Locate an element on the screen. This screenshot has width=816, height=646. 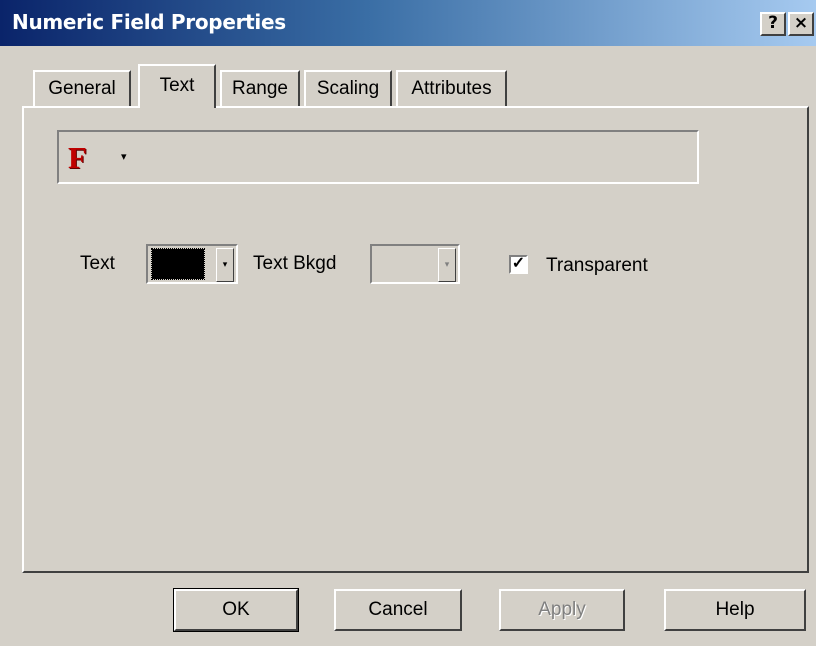
apply-button: Apply is located at coordinates (562, 610).